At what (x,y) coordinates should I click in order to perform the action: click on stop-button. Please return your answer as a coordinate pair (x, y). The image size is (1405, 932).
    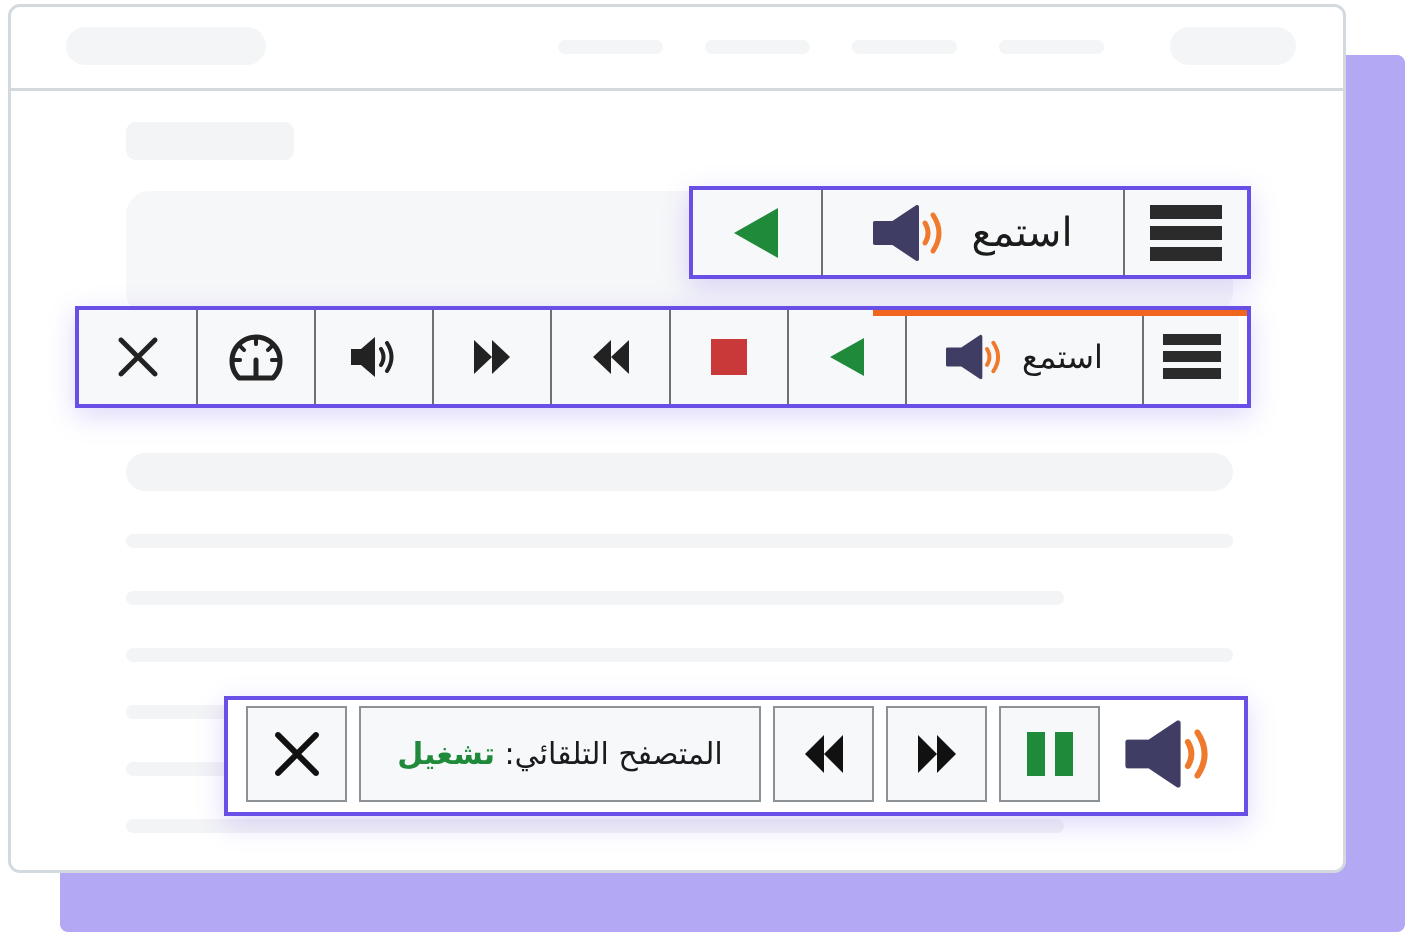
    Looking at the image, I should click on (728, 357).